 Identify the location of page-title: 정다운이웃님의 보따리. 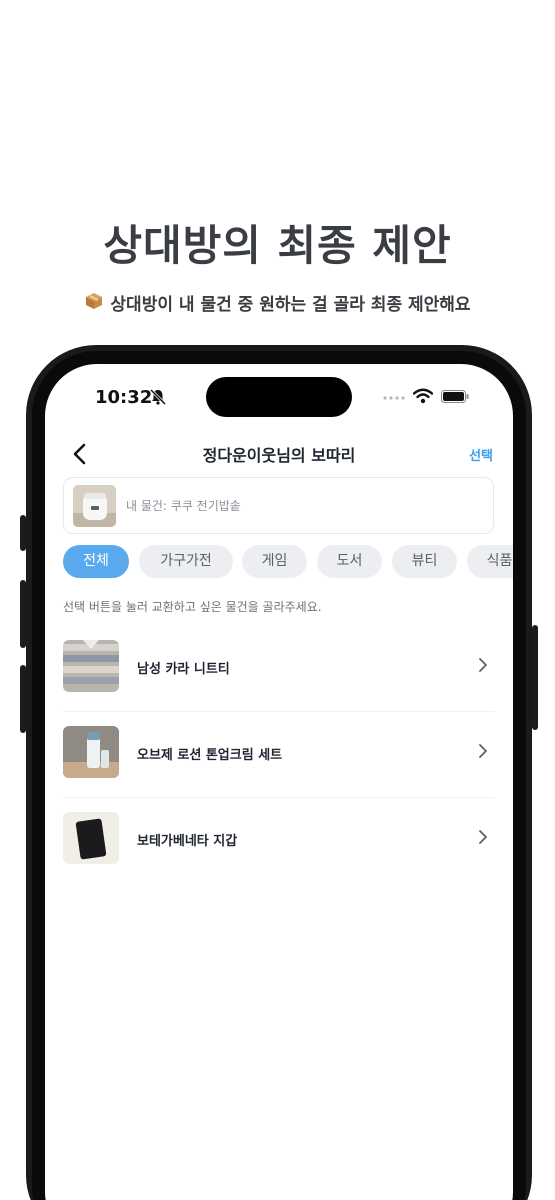
(279, 455).